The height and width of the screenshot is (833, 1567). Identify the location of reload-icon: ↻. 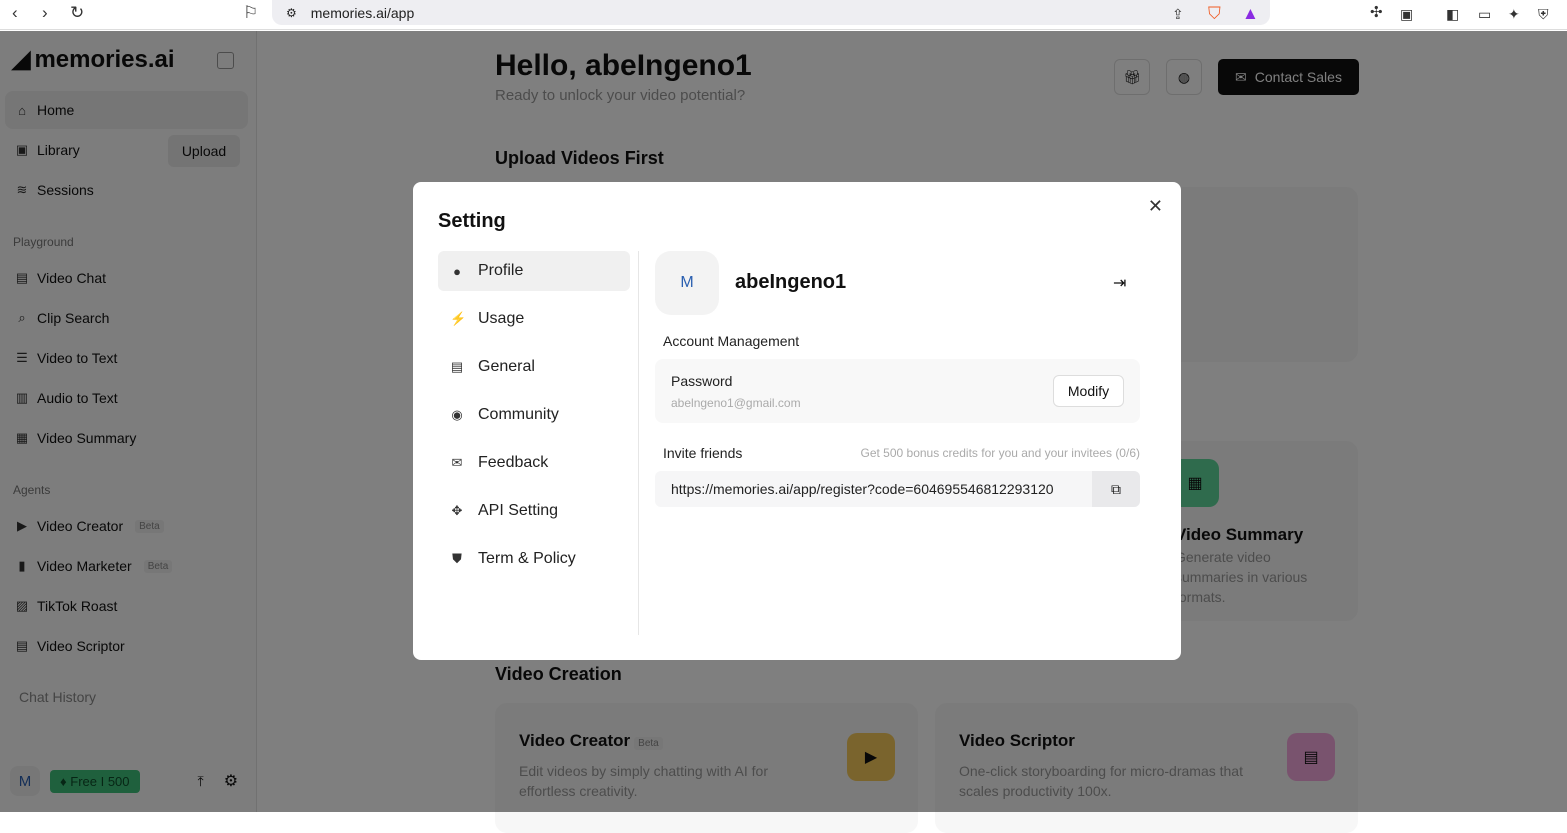
(77, 13).